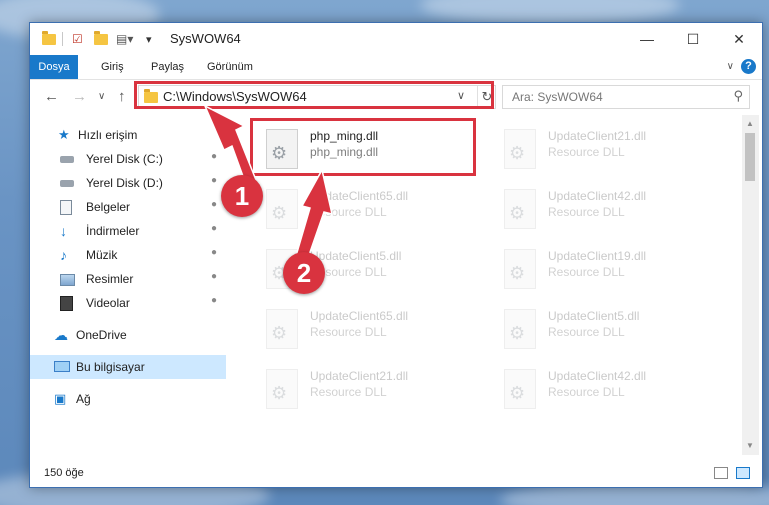 This screenshot has height=505, width=769. What do you see at coordinates (167, 67) in the screenshot?
I see `tab-paylas: Paylaş` at bounding box center [167, 67].